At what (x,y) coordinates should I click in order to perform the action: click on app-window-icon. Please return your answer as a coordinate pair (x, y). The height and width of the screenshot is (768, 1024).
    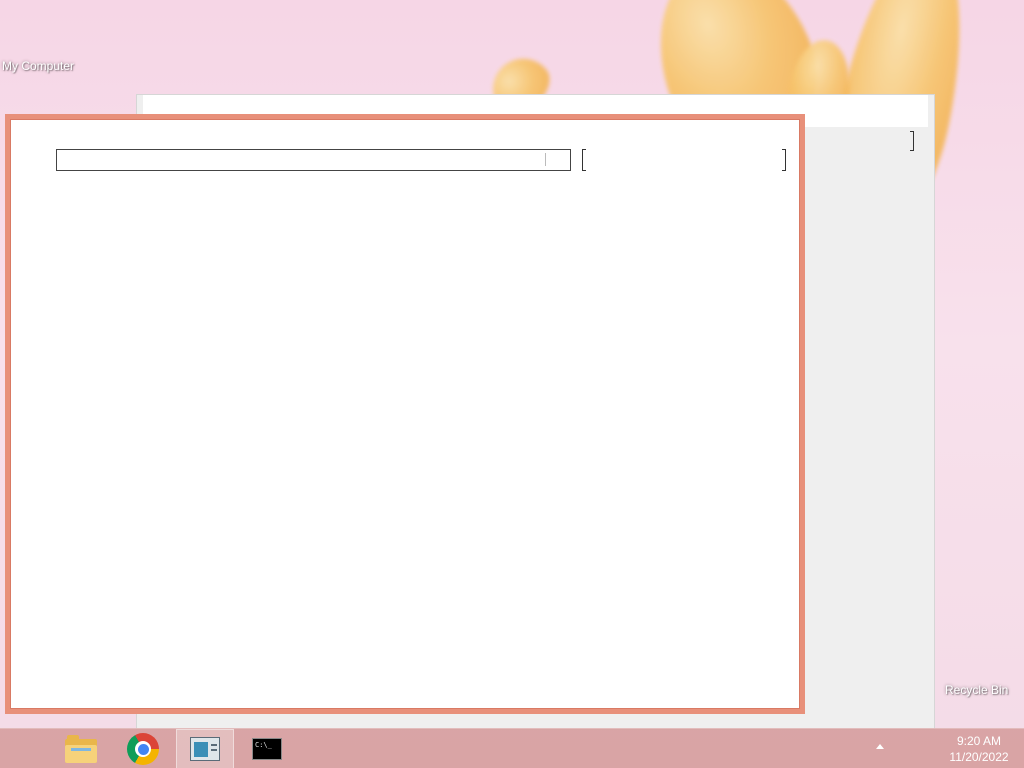
    Looking at the image, I should click on (205, 749).